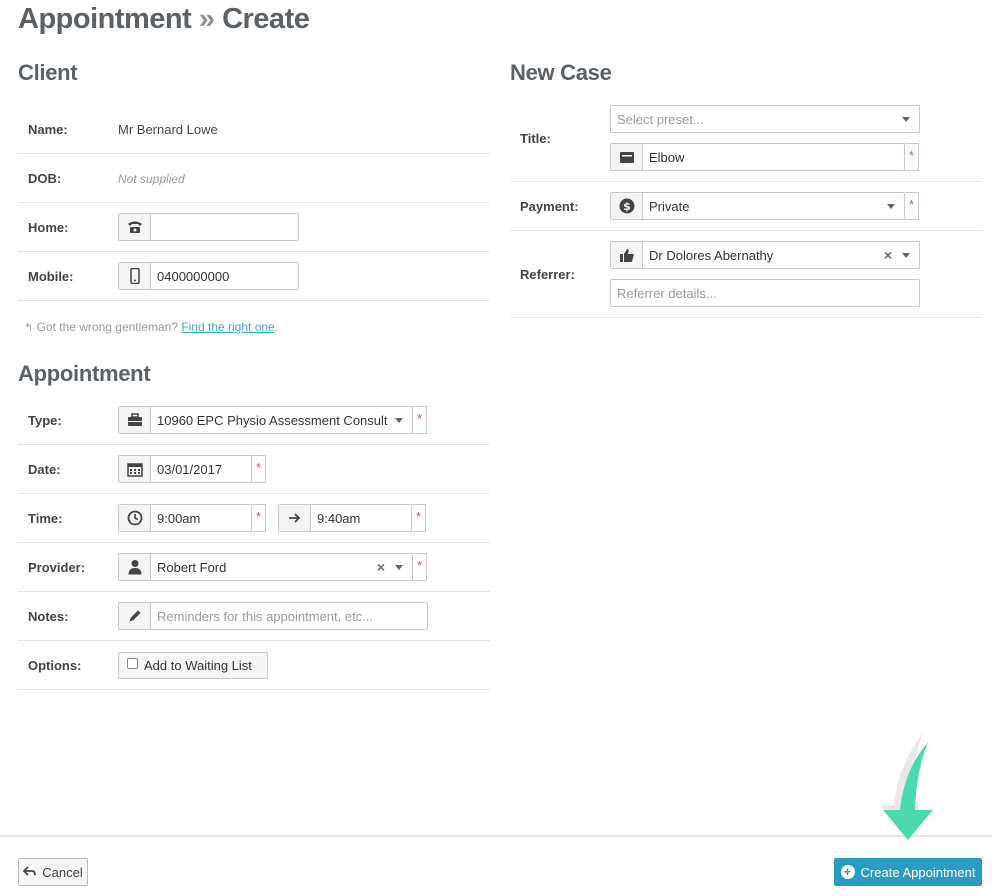 The width and height of the screenshot is (992, 896). What do you see at coordinates (757, 206) in the screenshot?
I see `payment-select: $ Private` at bounding box center [757, 206].